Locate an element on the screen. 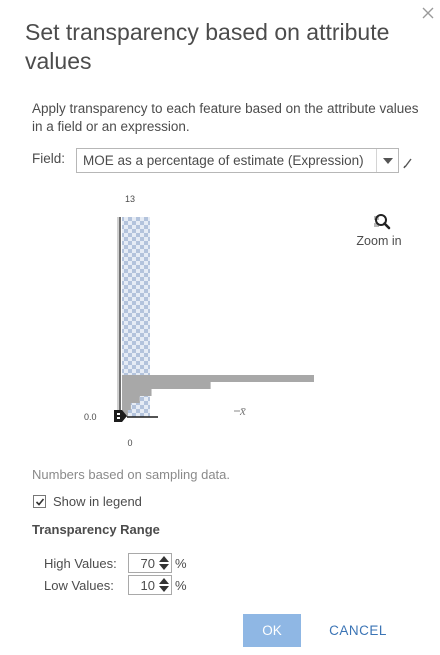  low-values-unit: % is located at coordinates (181, 585).